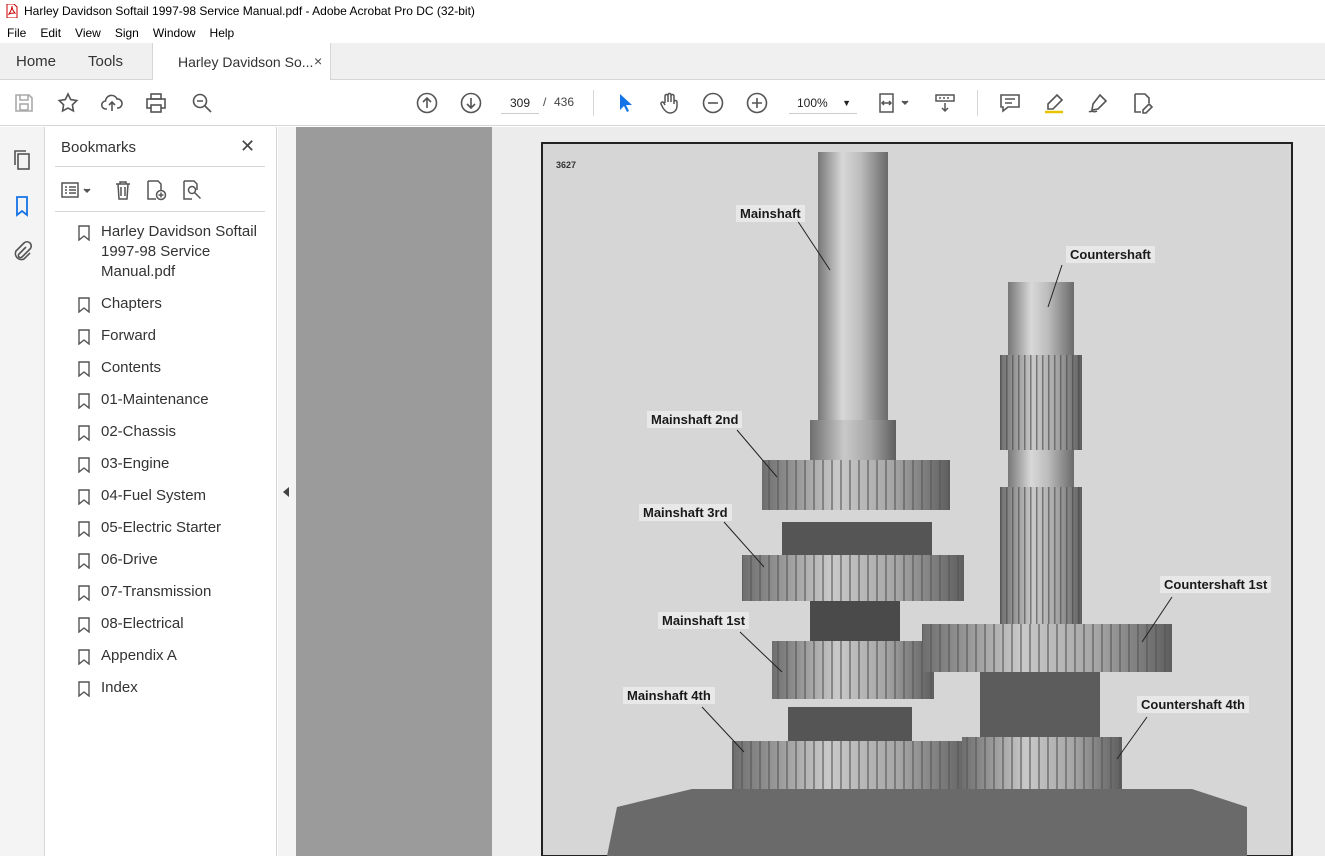 The width and height of the screenshot is (1325, 856). Describe the element at coordinates (161, 624) in the screenshot. I see `bookmark-item: 08-Electrical` at that location.